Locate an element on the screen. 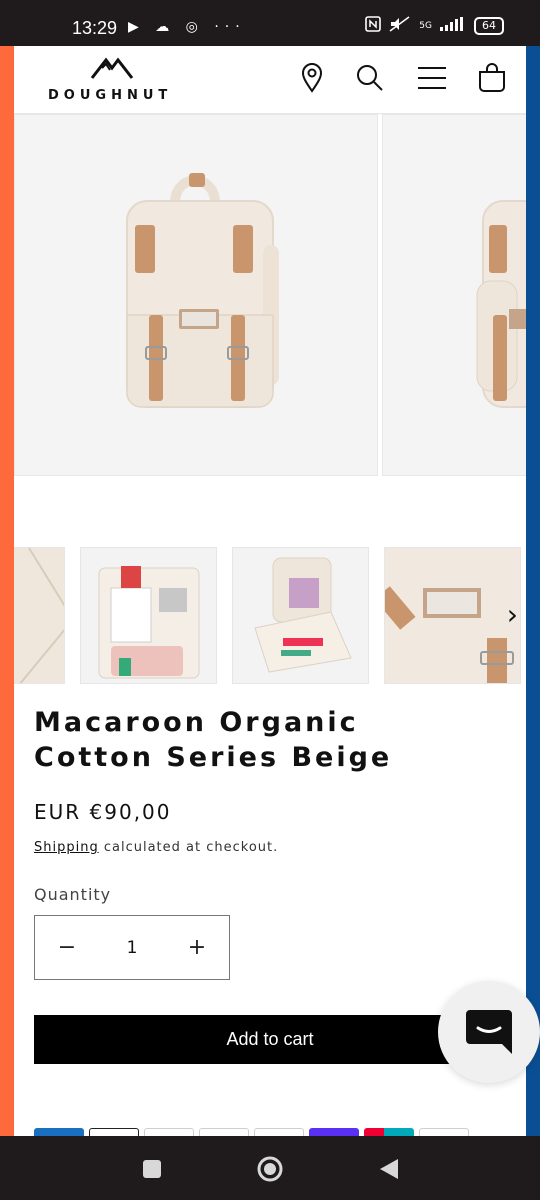 The width and height of the screenshot is (540, 1200). menu-icon is located at coordinates (432, 78).